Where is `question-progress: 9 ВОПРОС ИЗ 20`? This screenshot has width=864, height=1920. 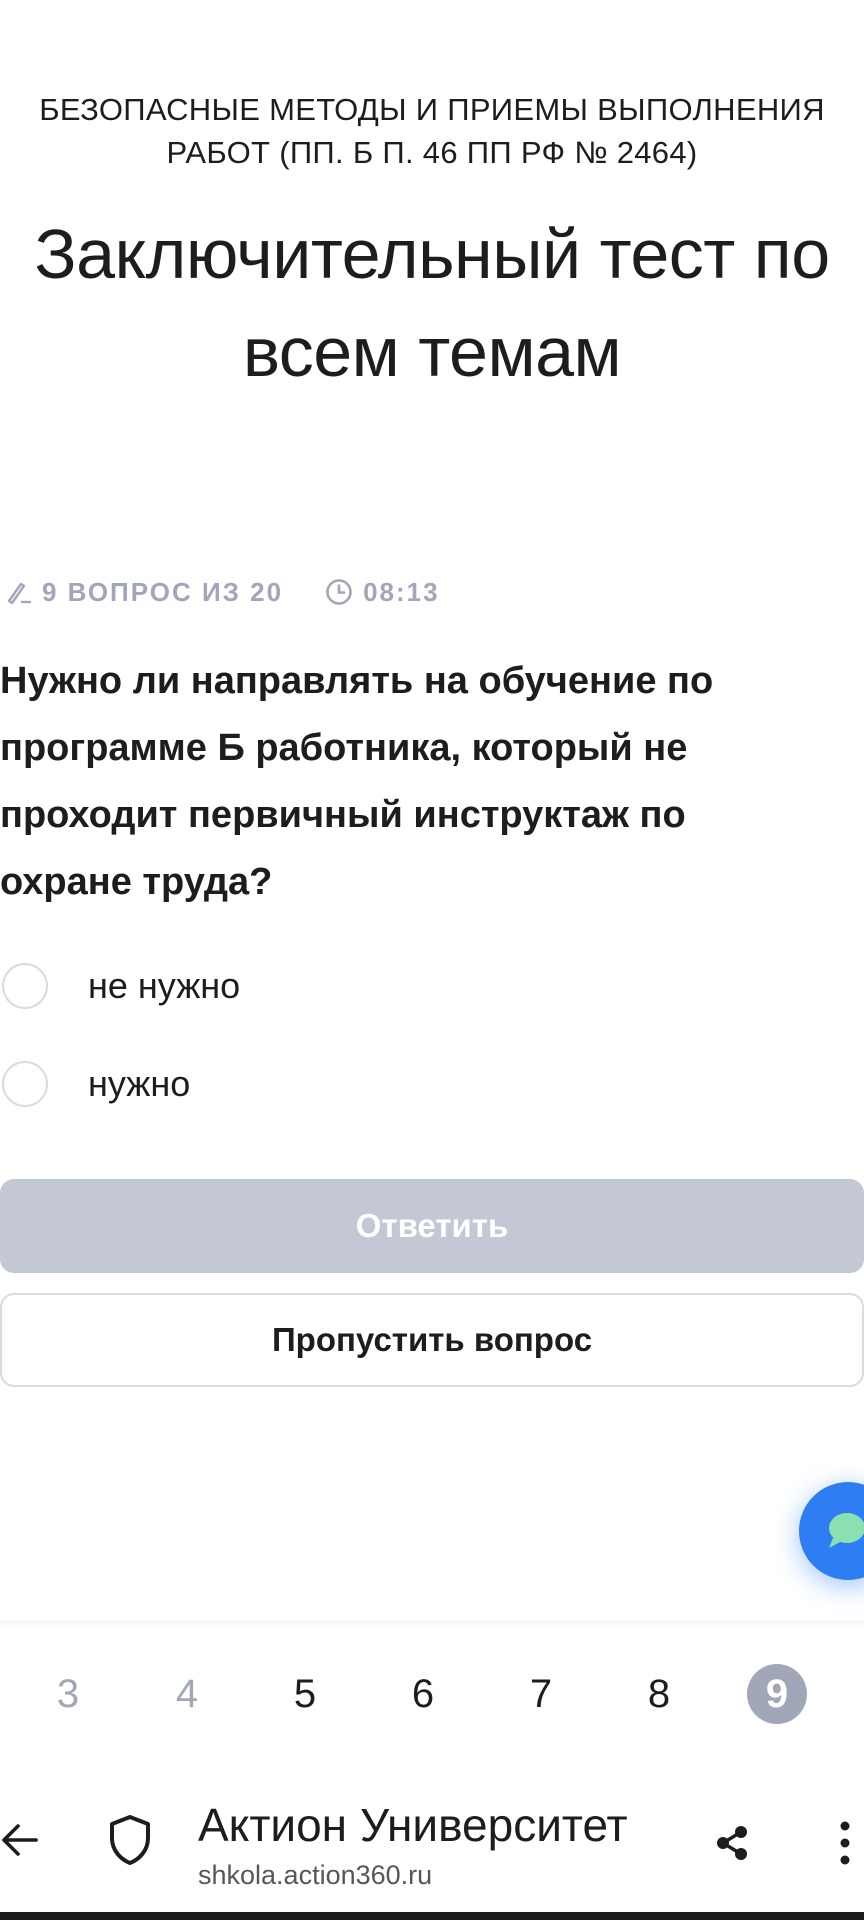
question-progress: 9 ВОПРОС ИЗ 20 is located at coordinates (144, 592).